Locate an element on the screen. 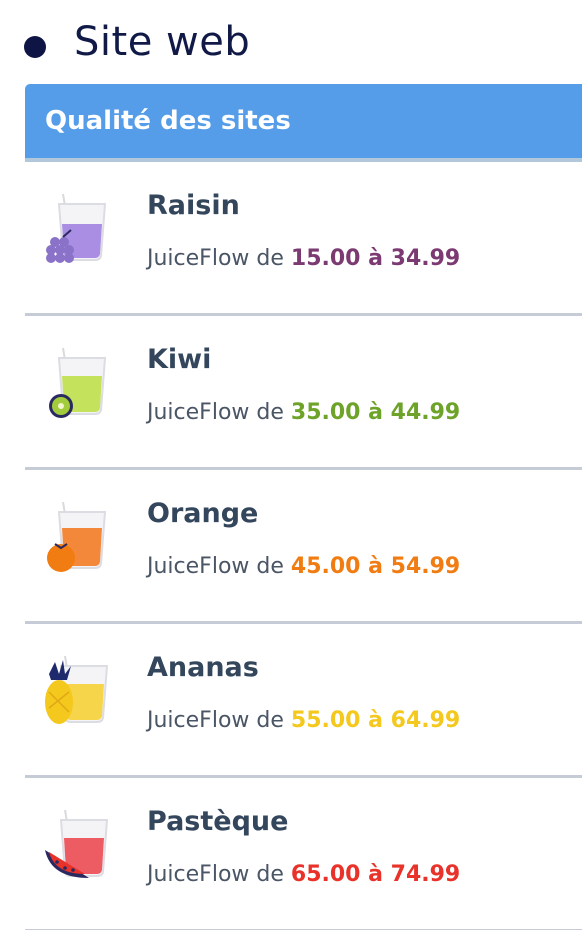  row-subtitle: JuiceFlow de 35.00 à 44.99 is located at coordinates (303, 412).